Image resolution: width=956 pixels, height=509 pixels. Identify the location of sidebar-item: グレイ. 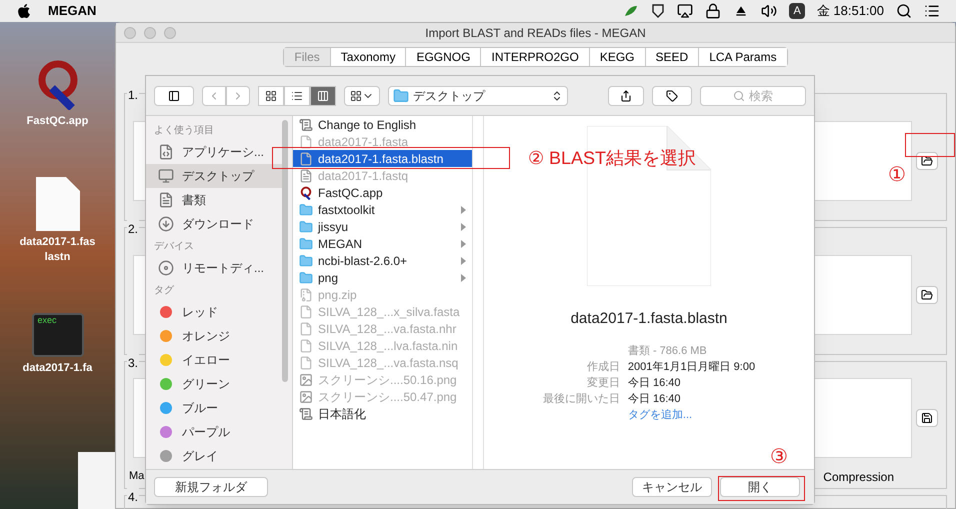
(214, 456).